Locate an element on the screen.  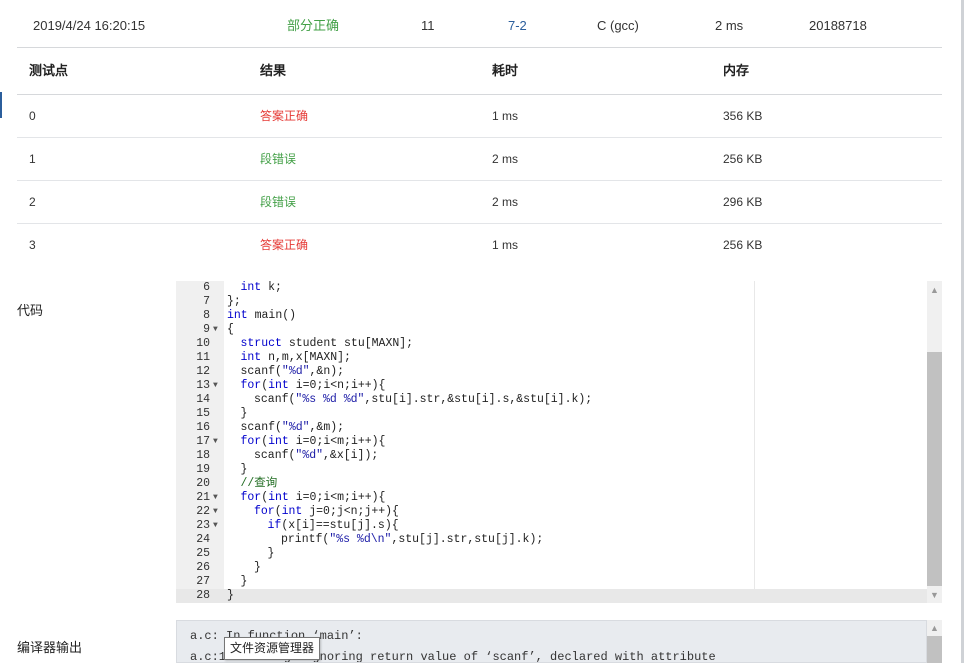
testcase-row: 1 段错误 2 ms 256 KB is located at coordinates (479, 159).